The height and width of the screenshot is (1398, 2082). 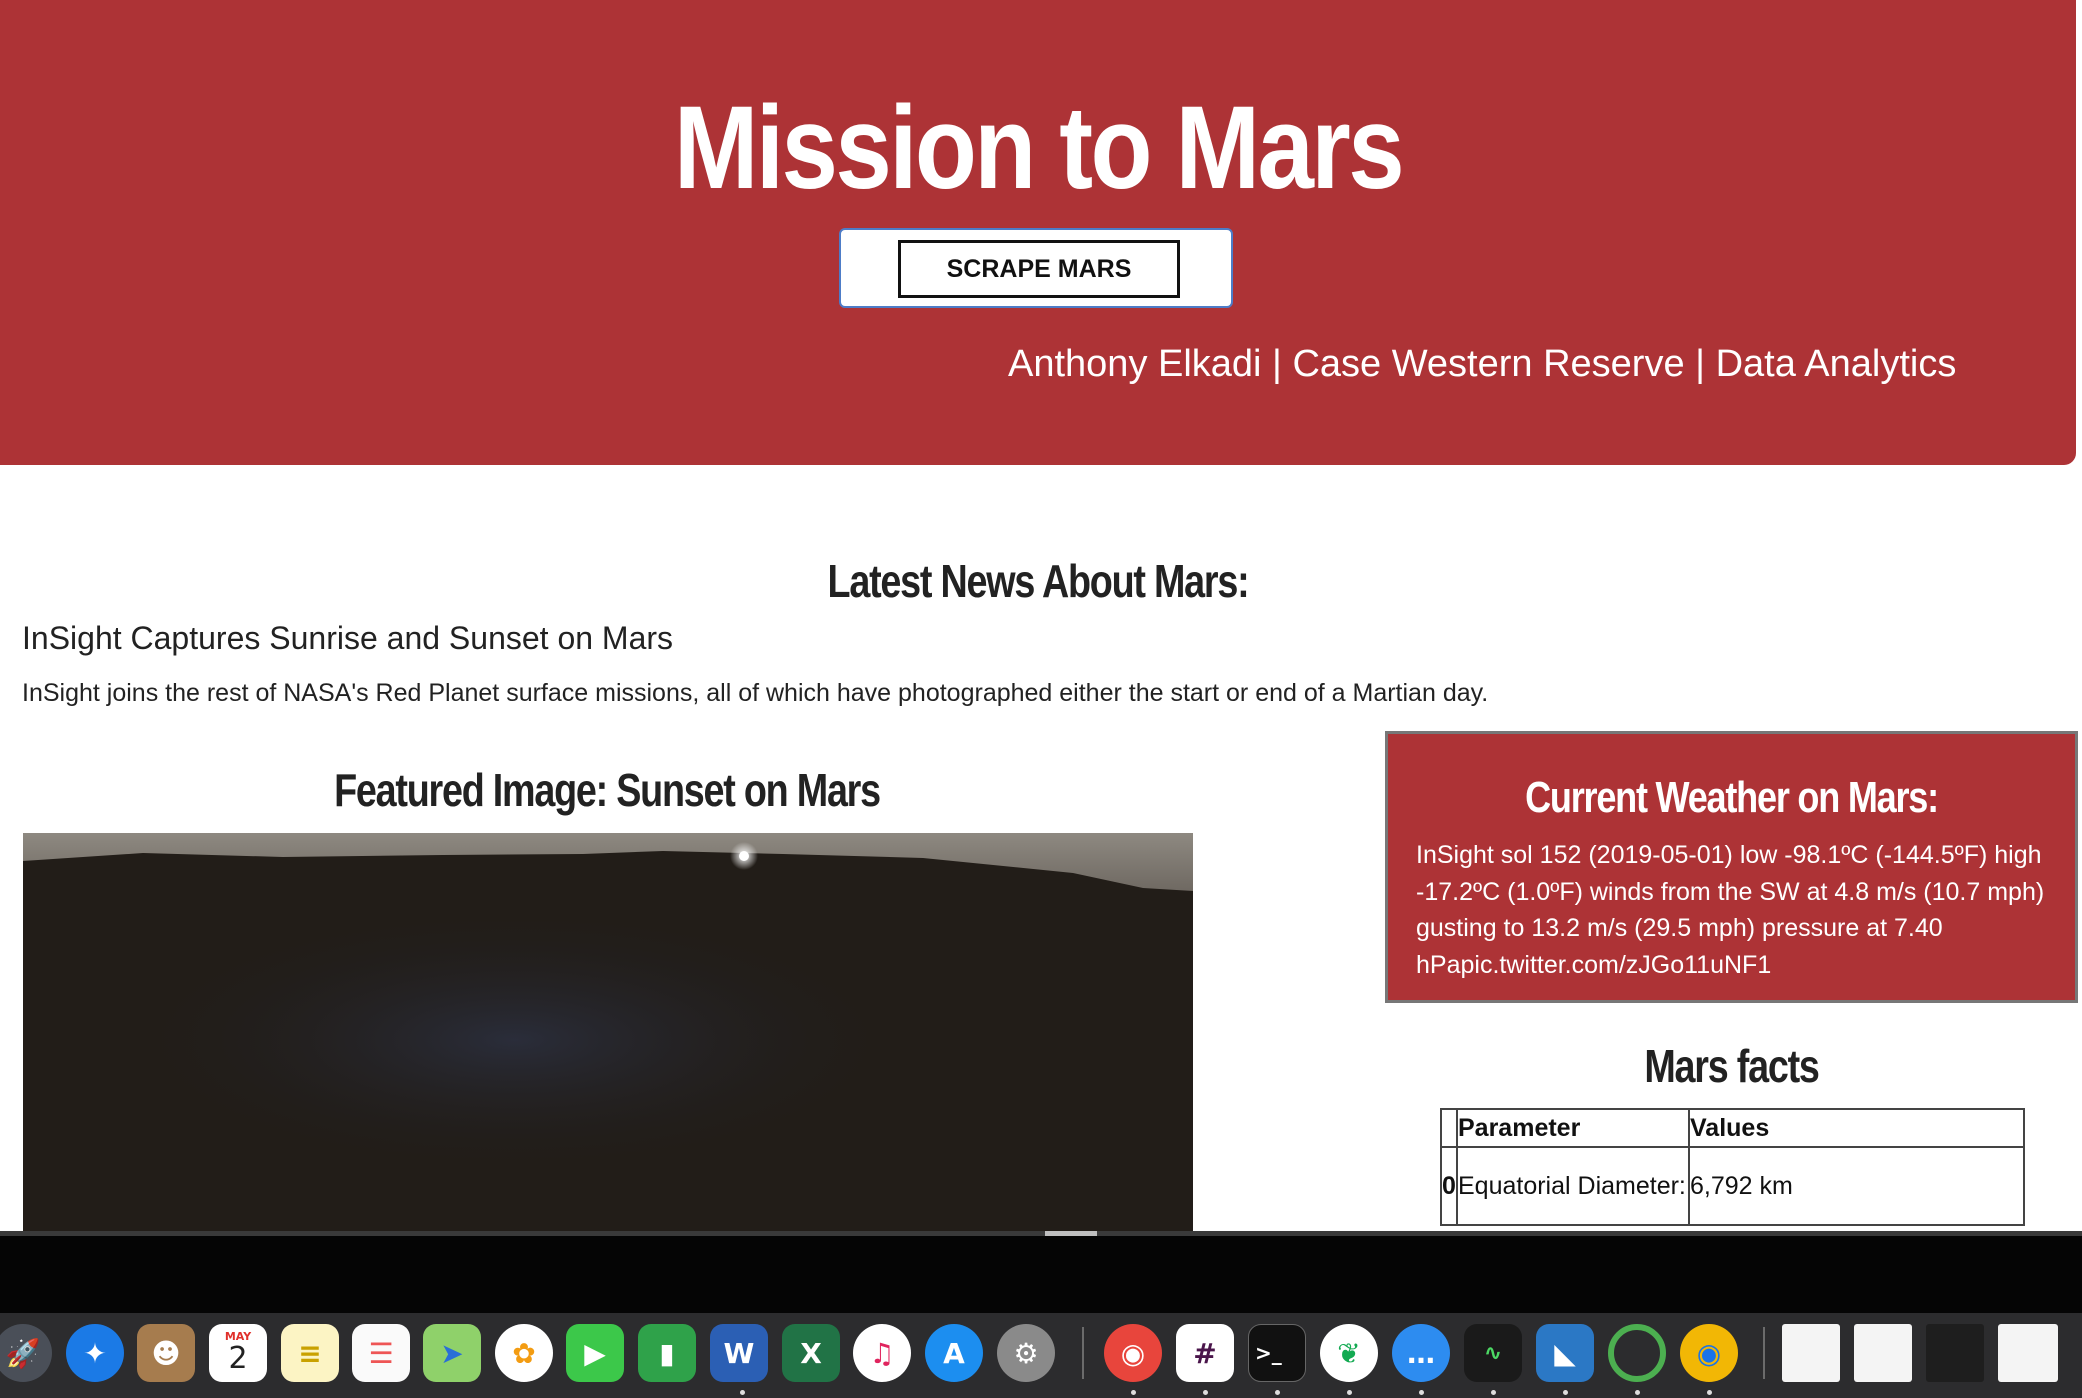 I want to click on weather-heading: Current Weather on Mars:, so click(x=1732, y=797).